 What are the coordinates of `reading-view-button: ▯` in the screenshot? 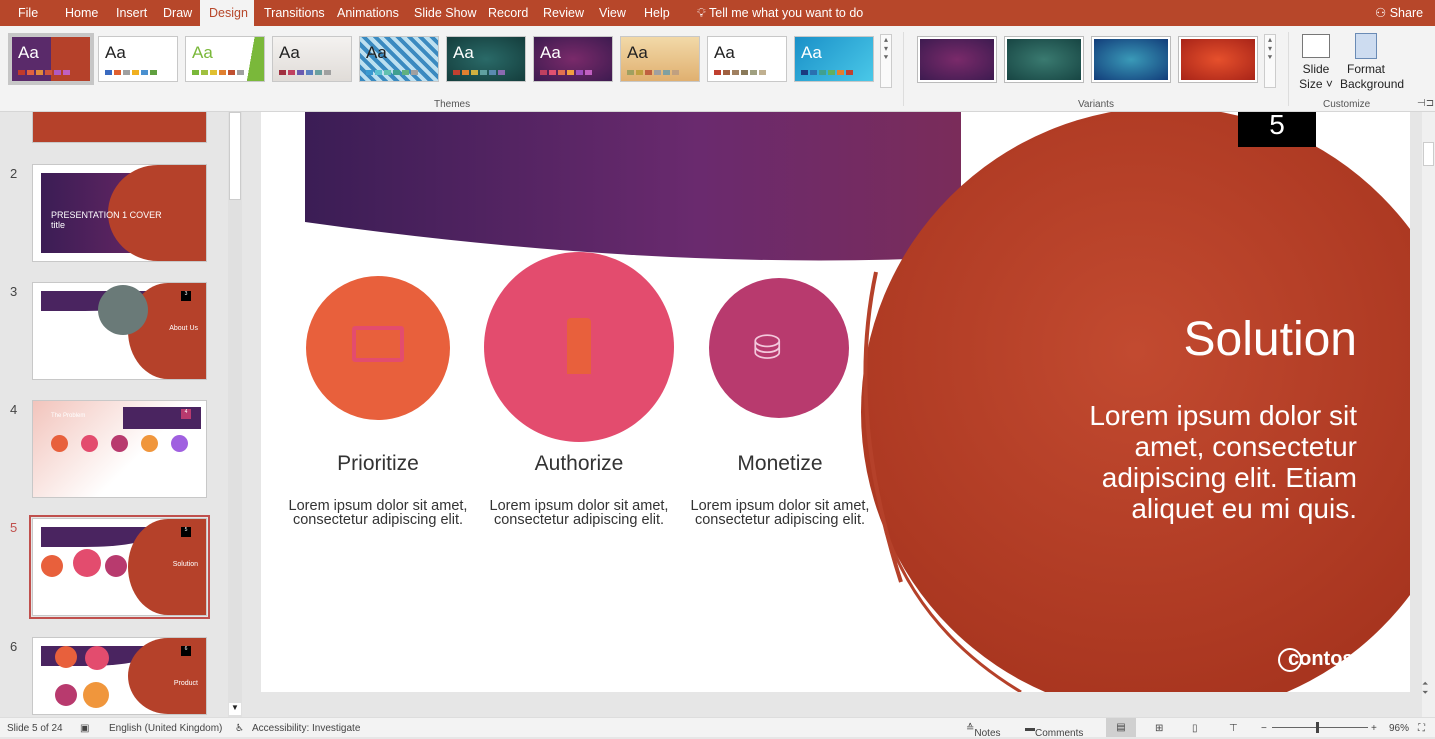 It's located at (1195, 728).